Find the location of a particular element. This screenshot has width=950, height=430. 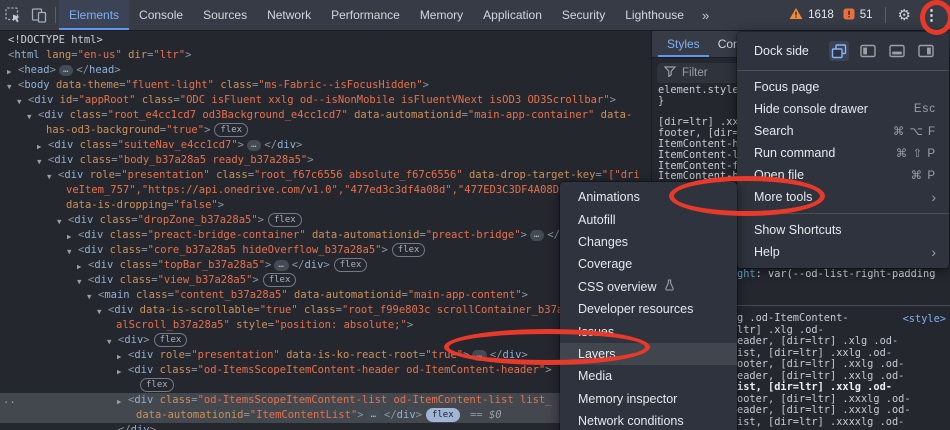

device-toolbar-icon is located at coordinates (39, 15).